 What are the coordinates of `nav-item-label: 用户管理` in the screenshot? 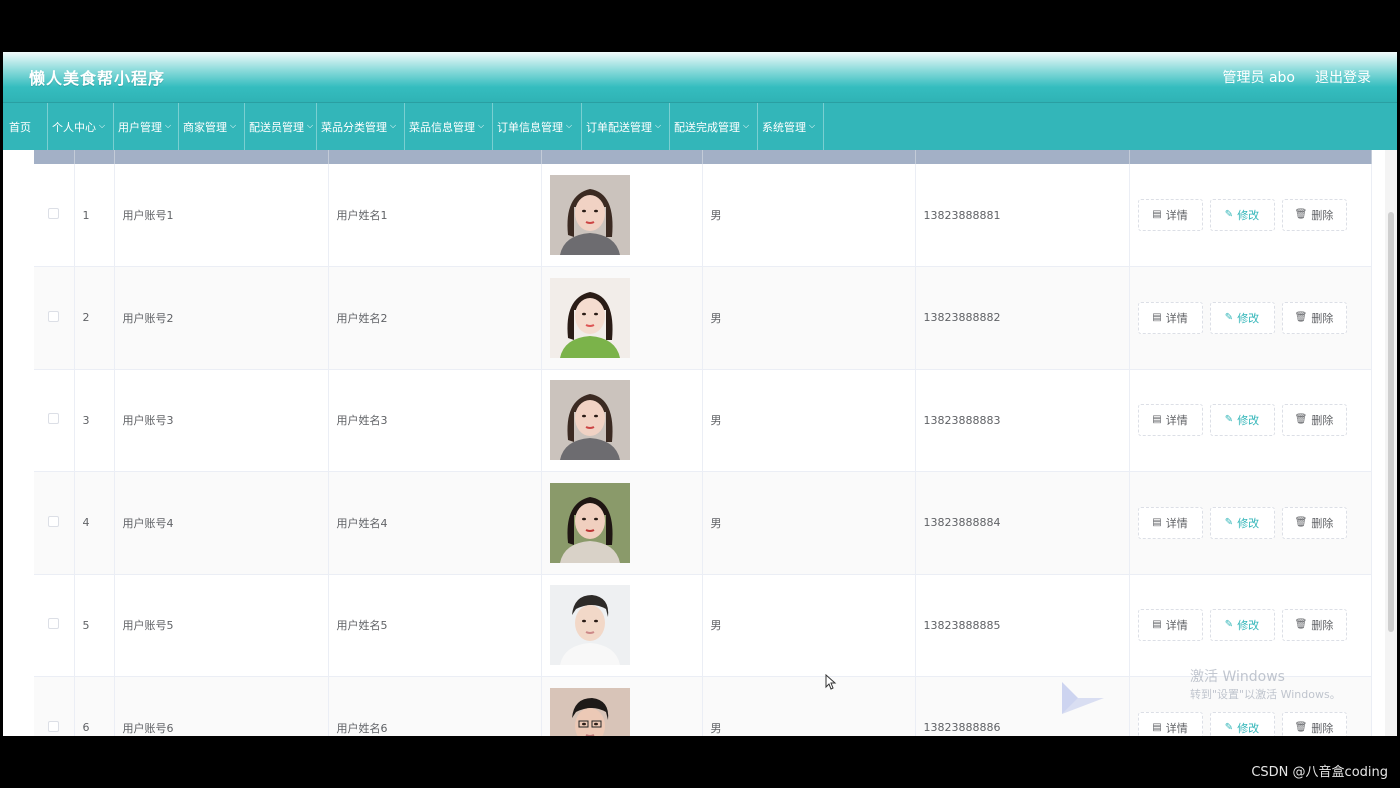 It's located at (140, 127).